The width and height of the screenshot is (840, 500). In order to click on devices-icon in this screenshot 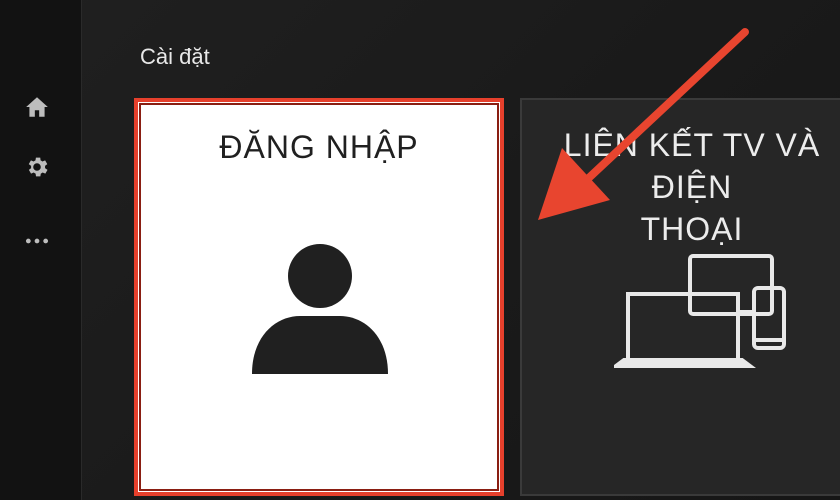, I will do `click(707, 315)`.